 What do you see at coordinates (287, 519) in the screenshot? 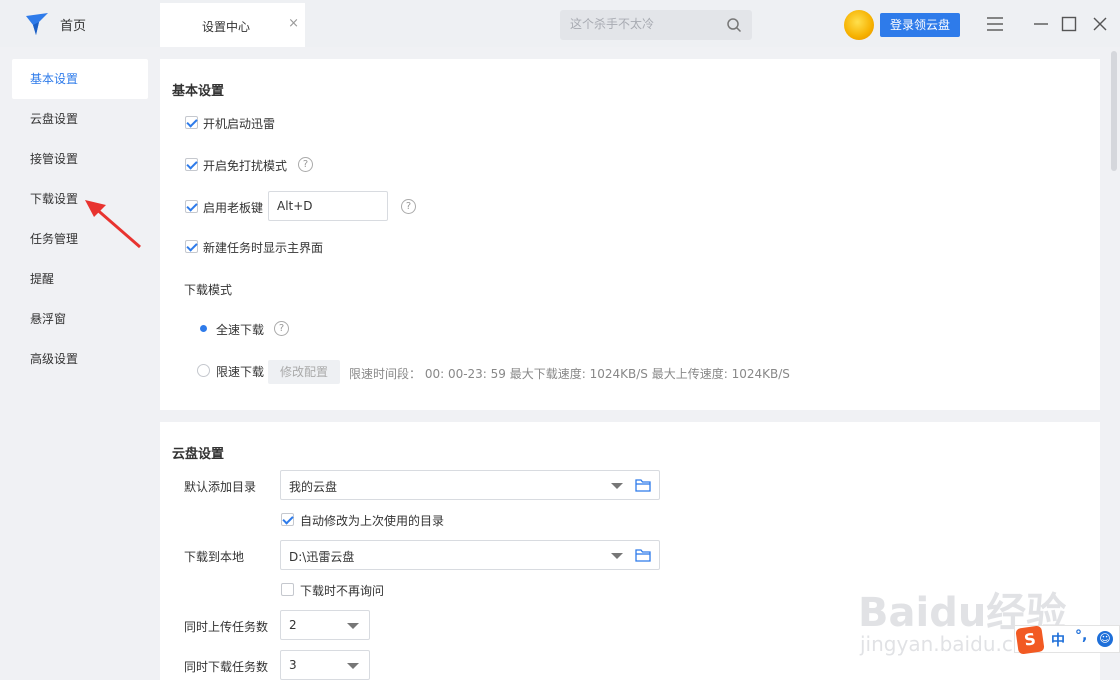
I see `auto-modify-checkbox` at bounding box center [287, 519].